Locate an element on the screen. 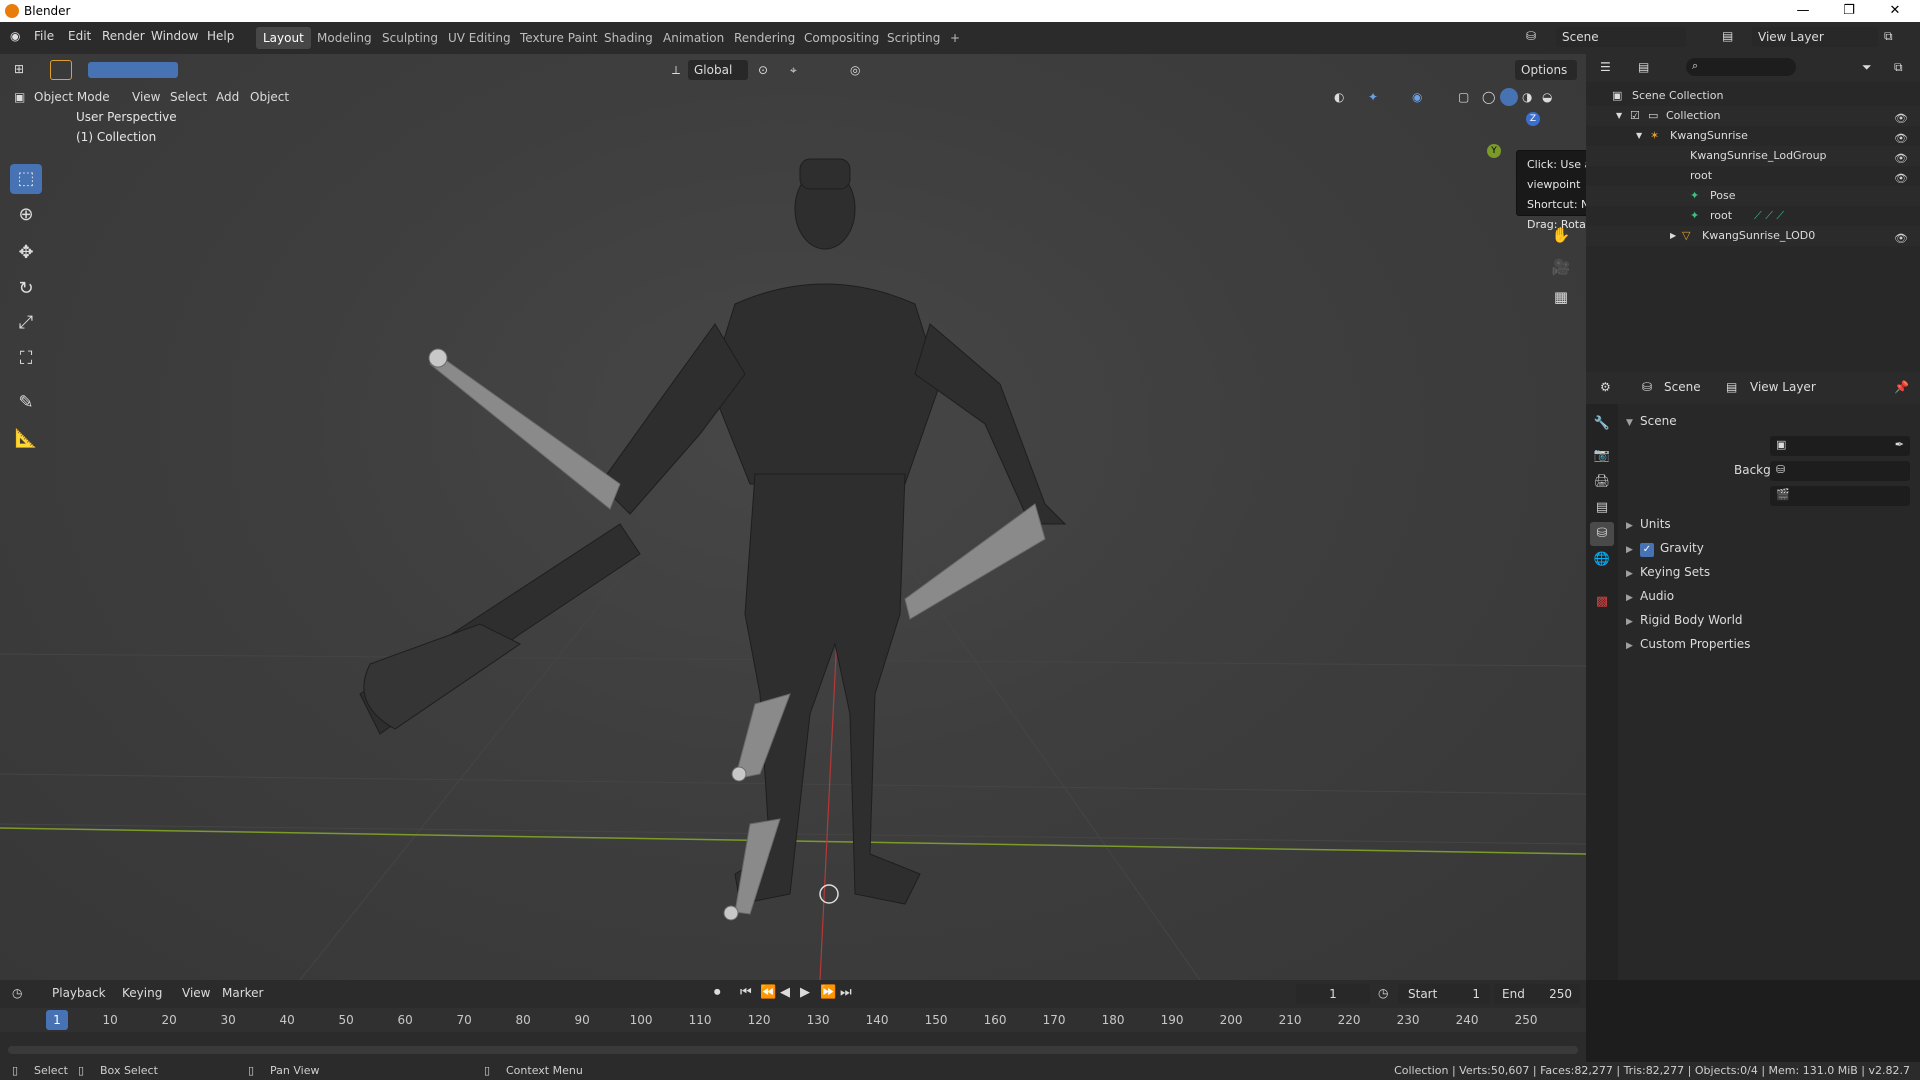 Image resolution: width=1920 pixels, height=1080 pixels. select-box-tool-icon: ⬚ is located at coordinates (26, 179).